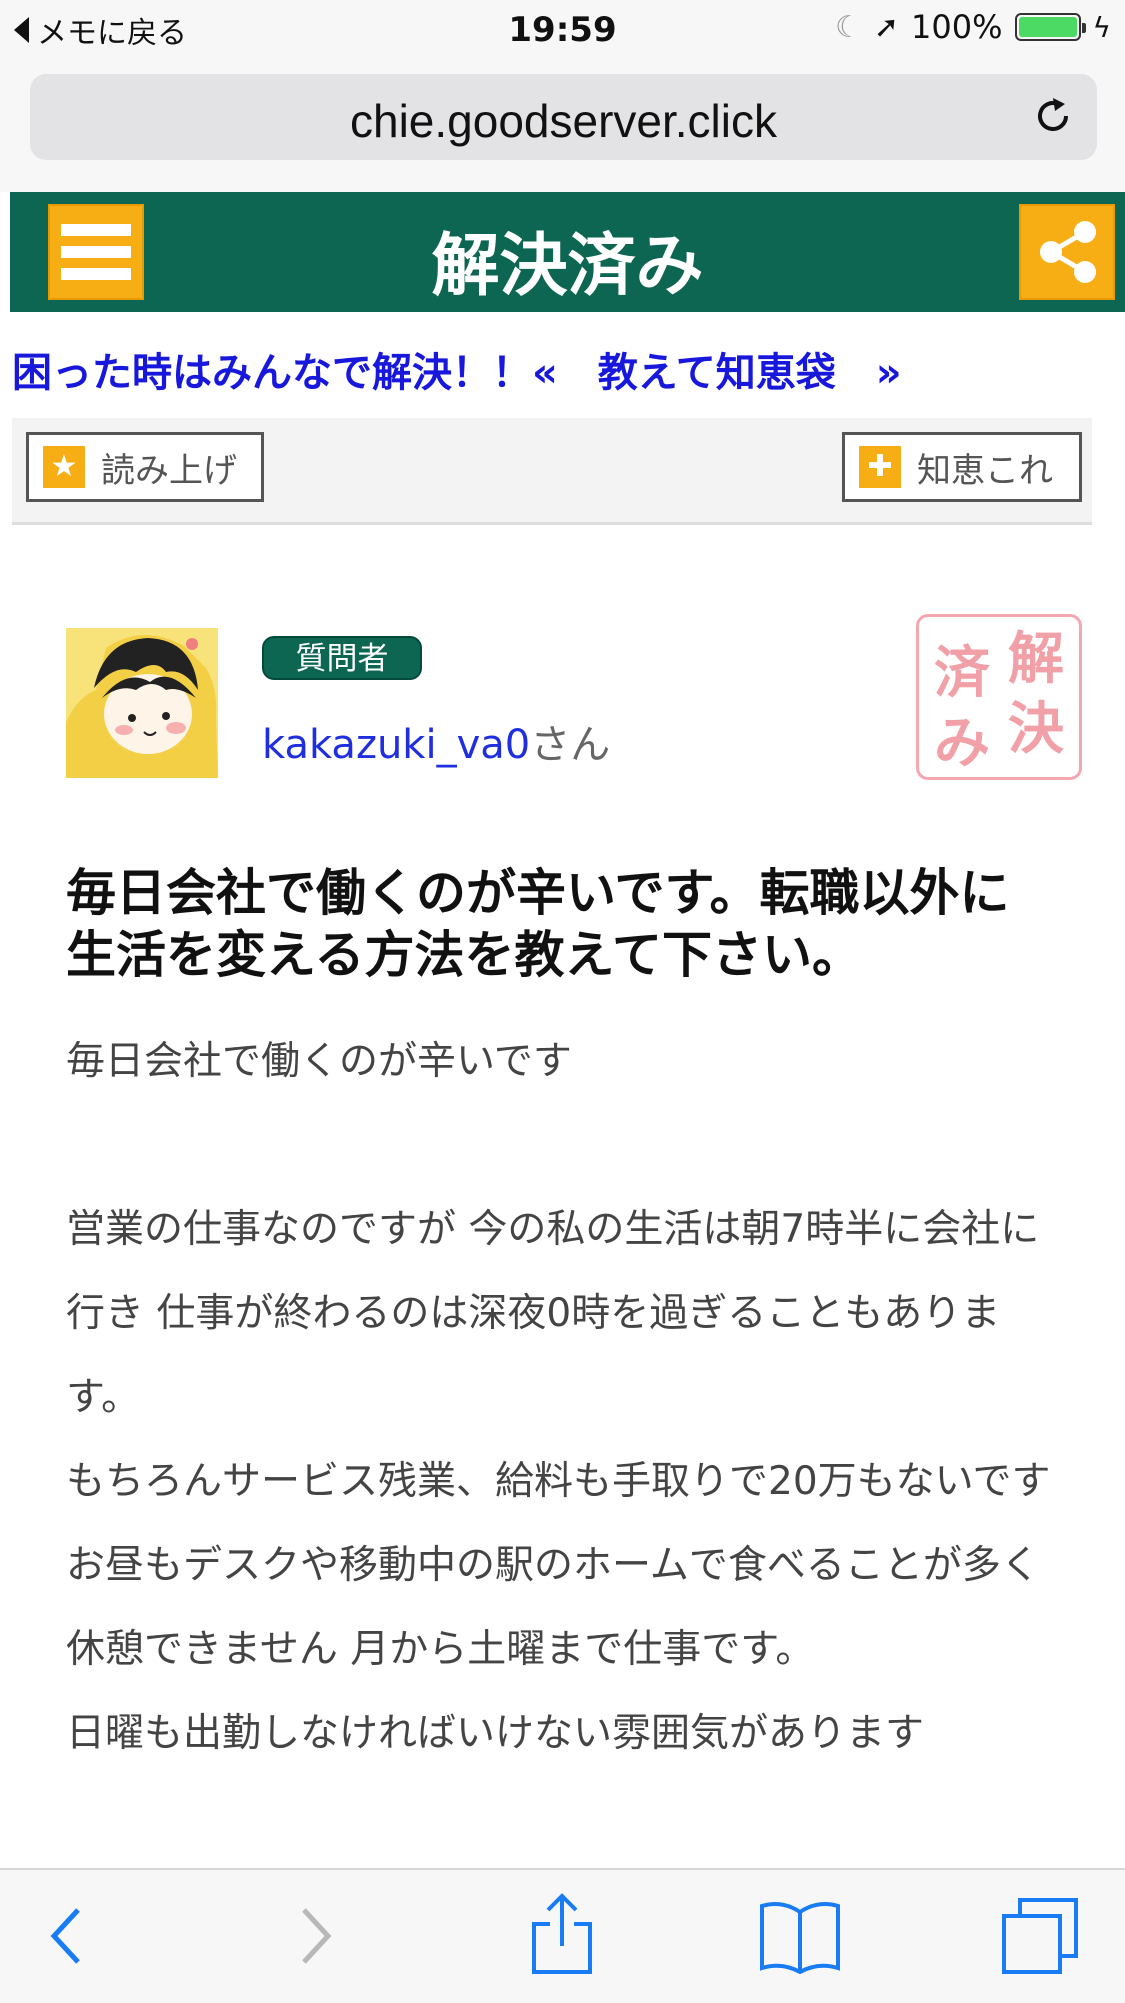 Image resolution: width=1125 pixels, height=2003 pixels. Describe the element at coordinates (985, 470) in the screenshot. I see `chie-kore-label: 知恵これ` at that location.